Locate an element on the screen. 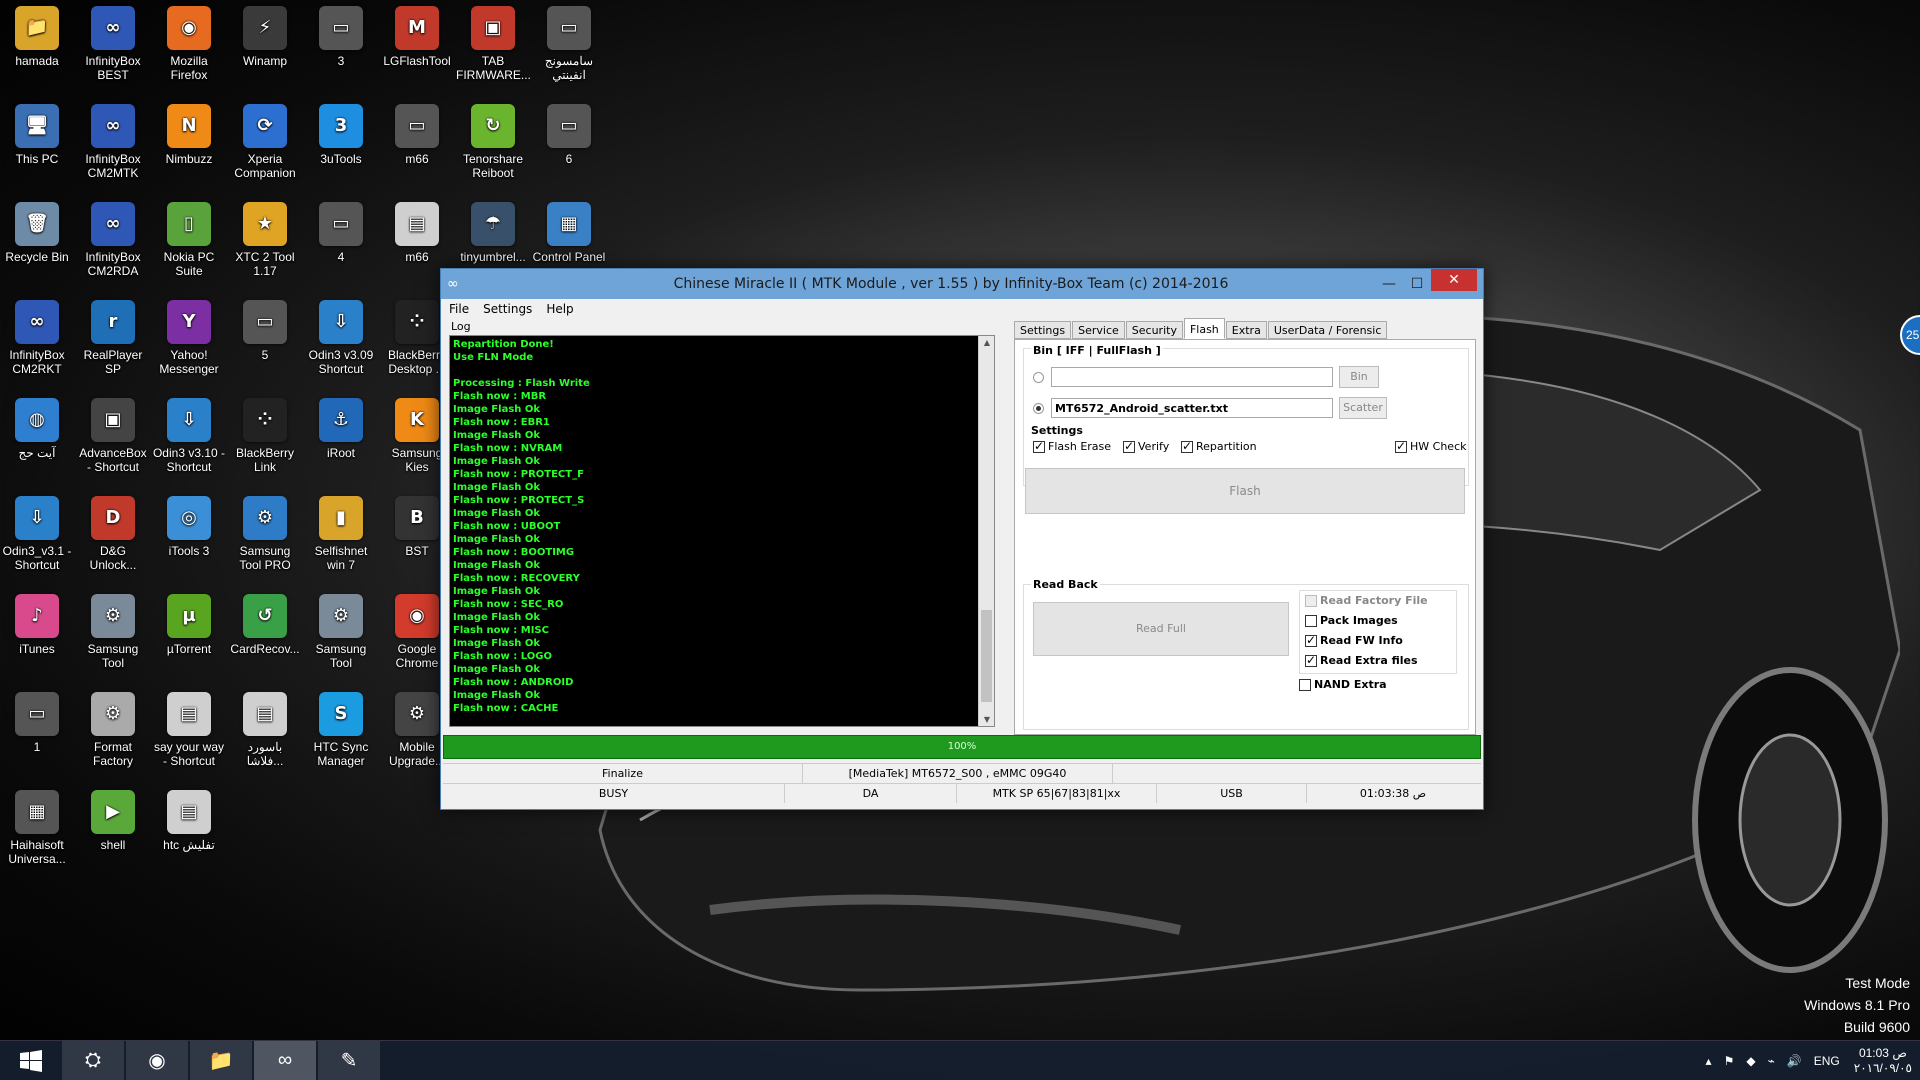 The width and height of the screenshot is (1920, 1080). desktop-icon: ⟳ Xperia Companion is located at coordinates (265, 139).